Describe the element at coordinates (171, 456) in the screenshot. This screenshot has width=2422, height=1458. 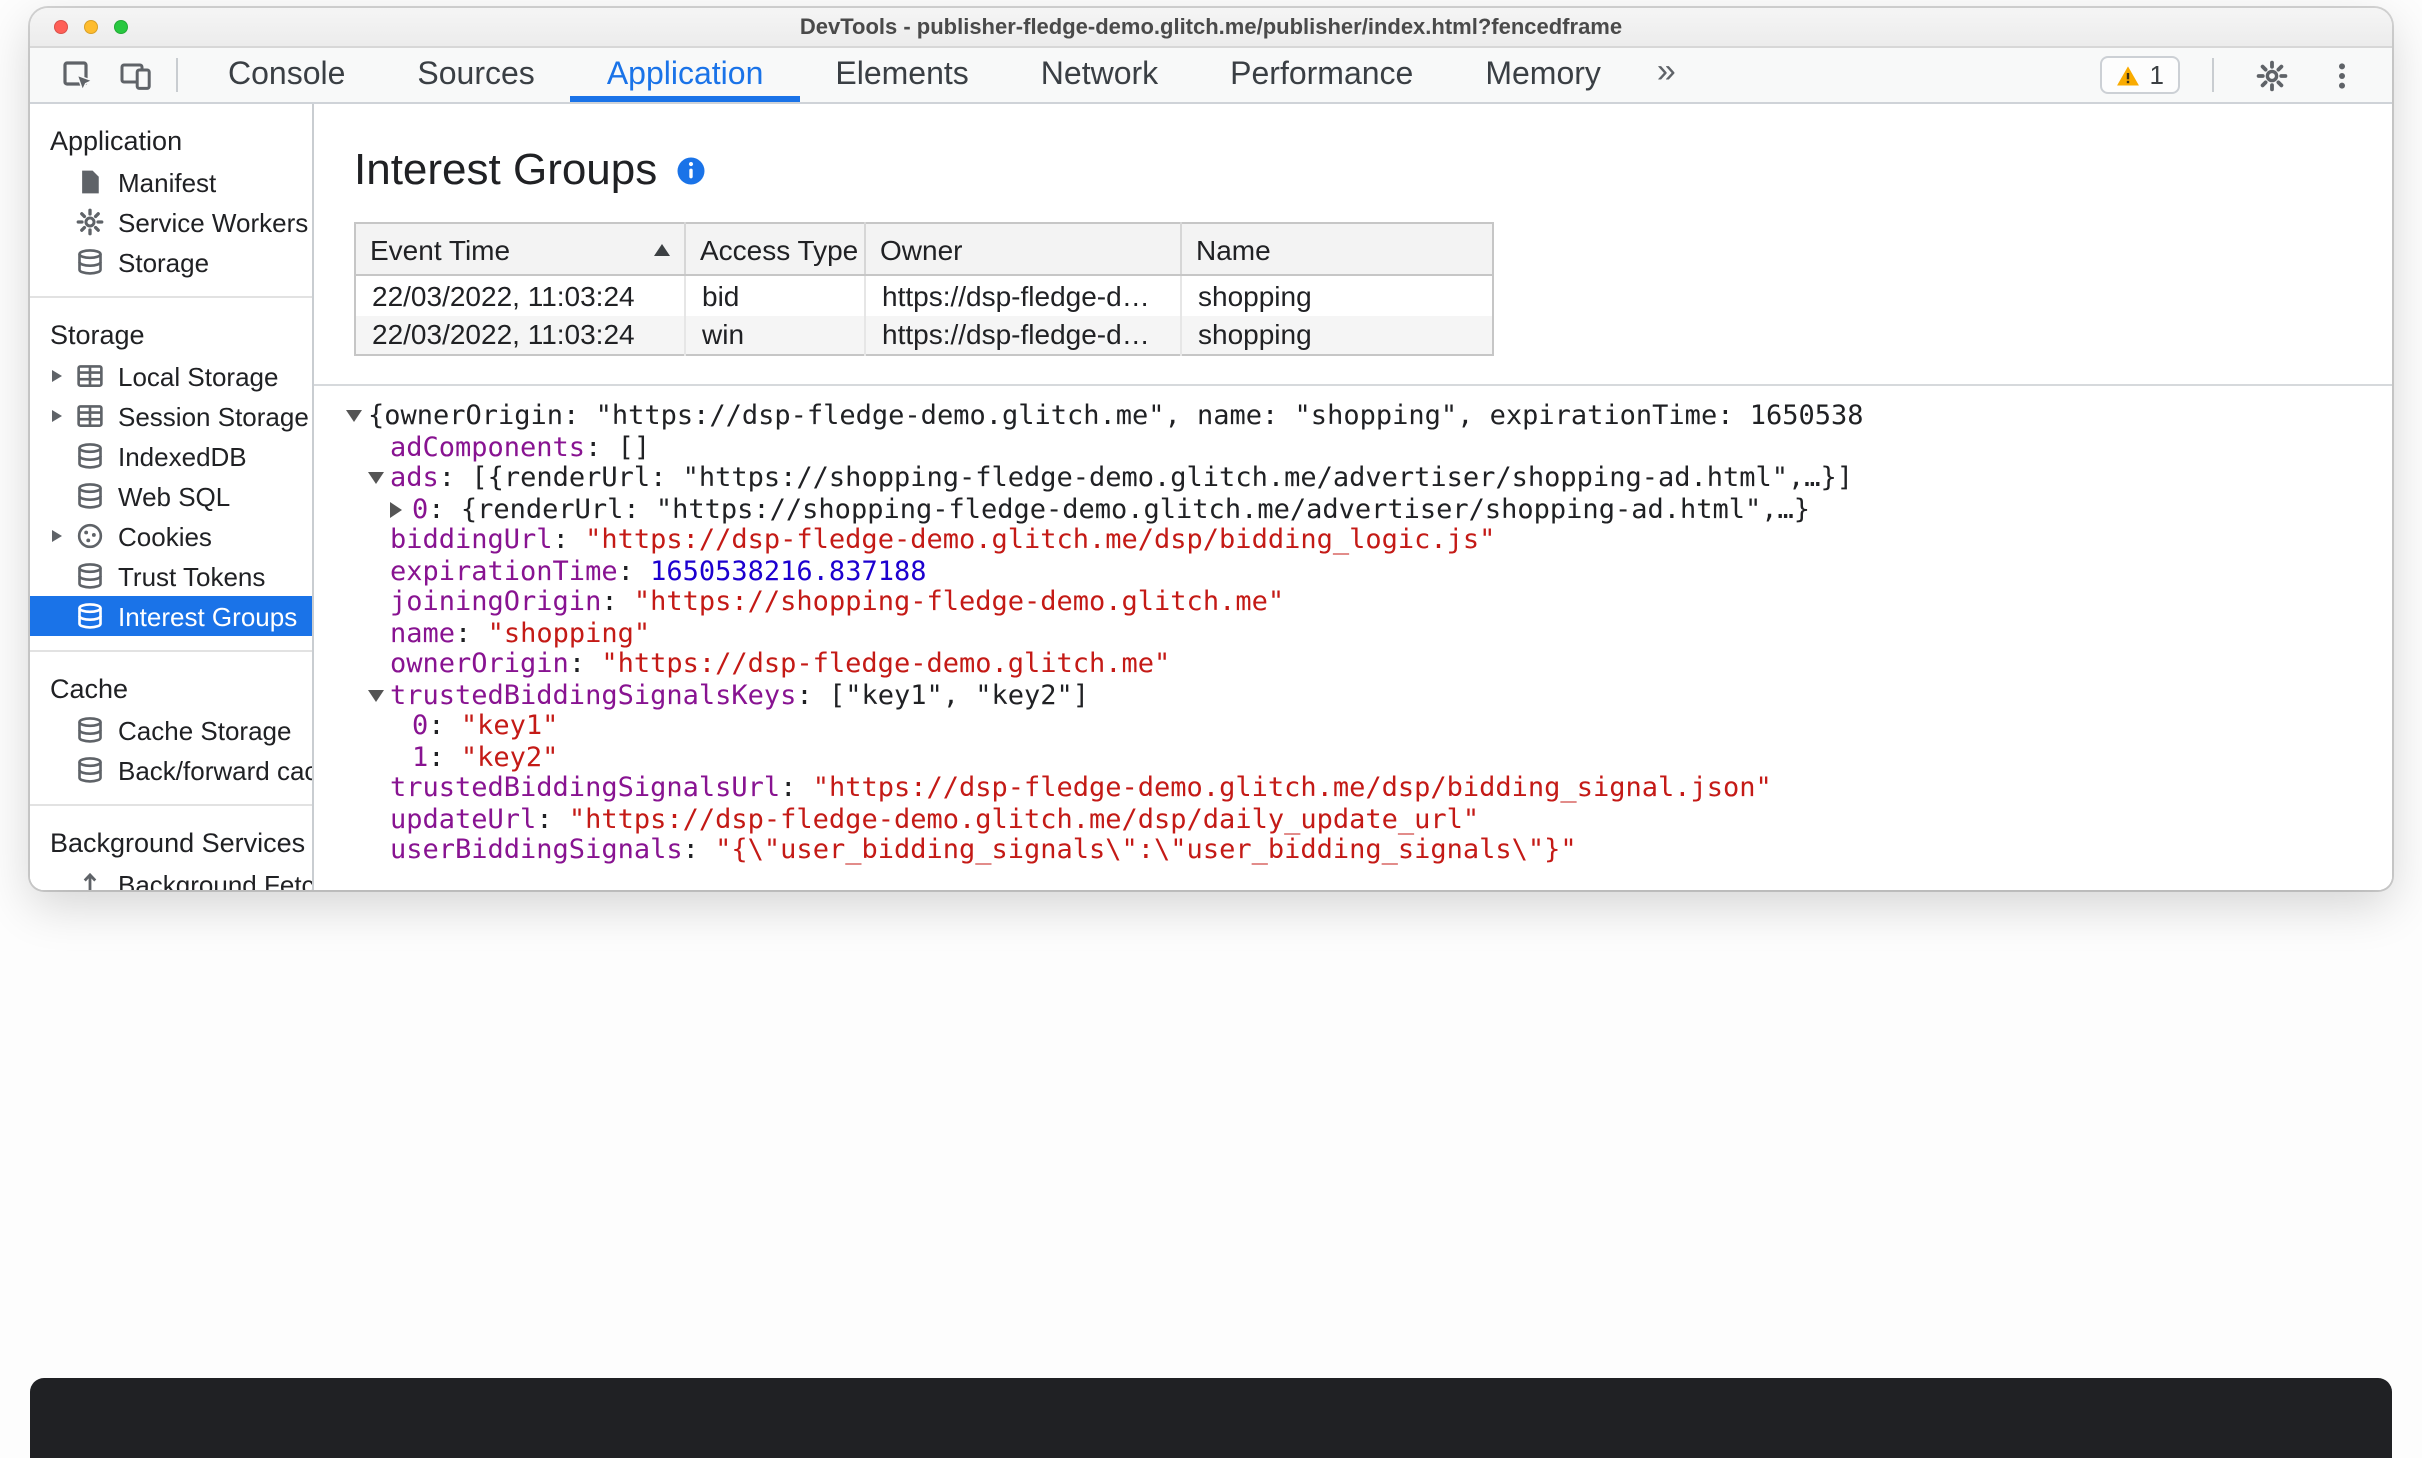
I see `sidebar-item-indexeddb: IndexedDB` at that location.